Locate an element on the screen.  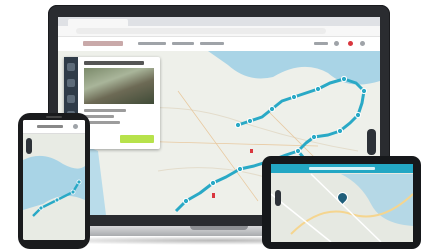
menu-icon is located at coordinates (362, 43).